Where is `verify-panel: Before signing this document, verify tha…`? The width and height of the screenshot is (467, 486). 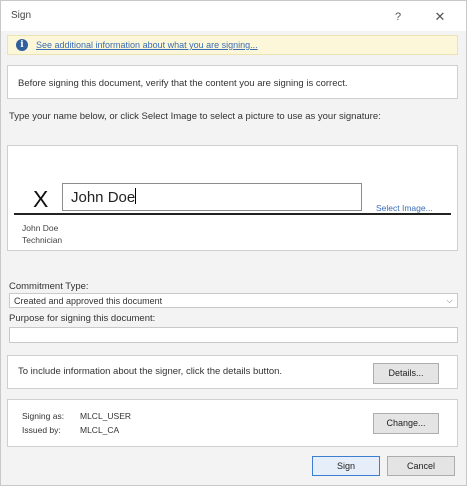 verify-panel: Before signing this document, verify tha… is located at coordinates (232, 82).